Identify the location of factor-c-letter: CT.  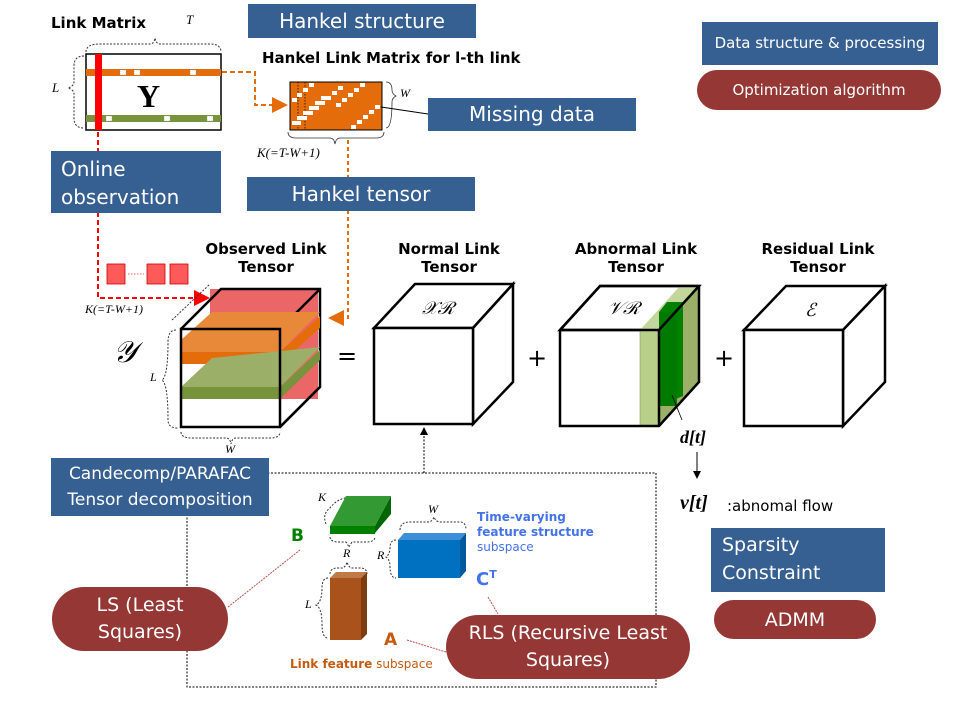
(486, 579).